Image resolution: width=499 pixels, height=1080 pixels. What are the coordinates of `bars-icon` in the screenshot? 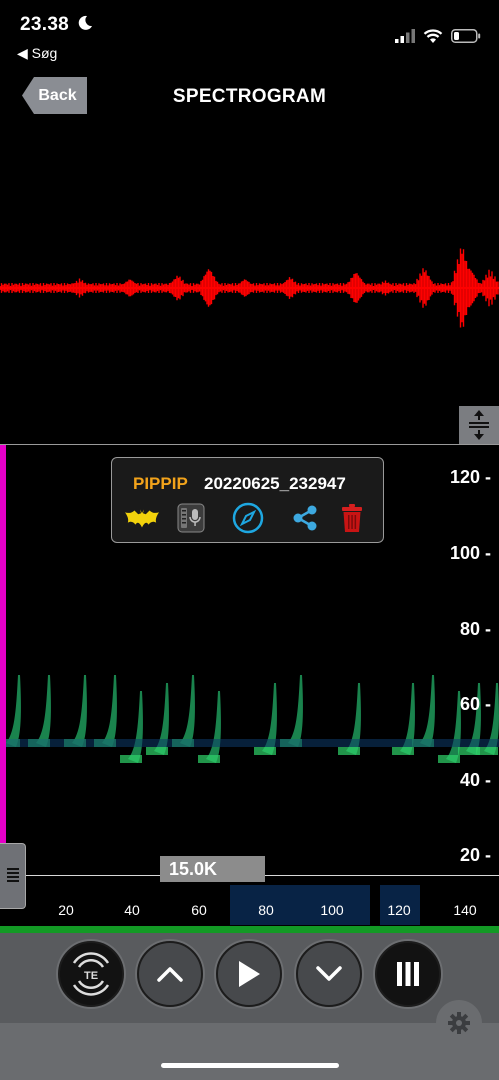 It's located at (408, 974).